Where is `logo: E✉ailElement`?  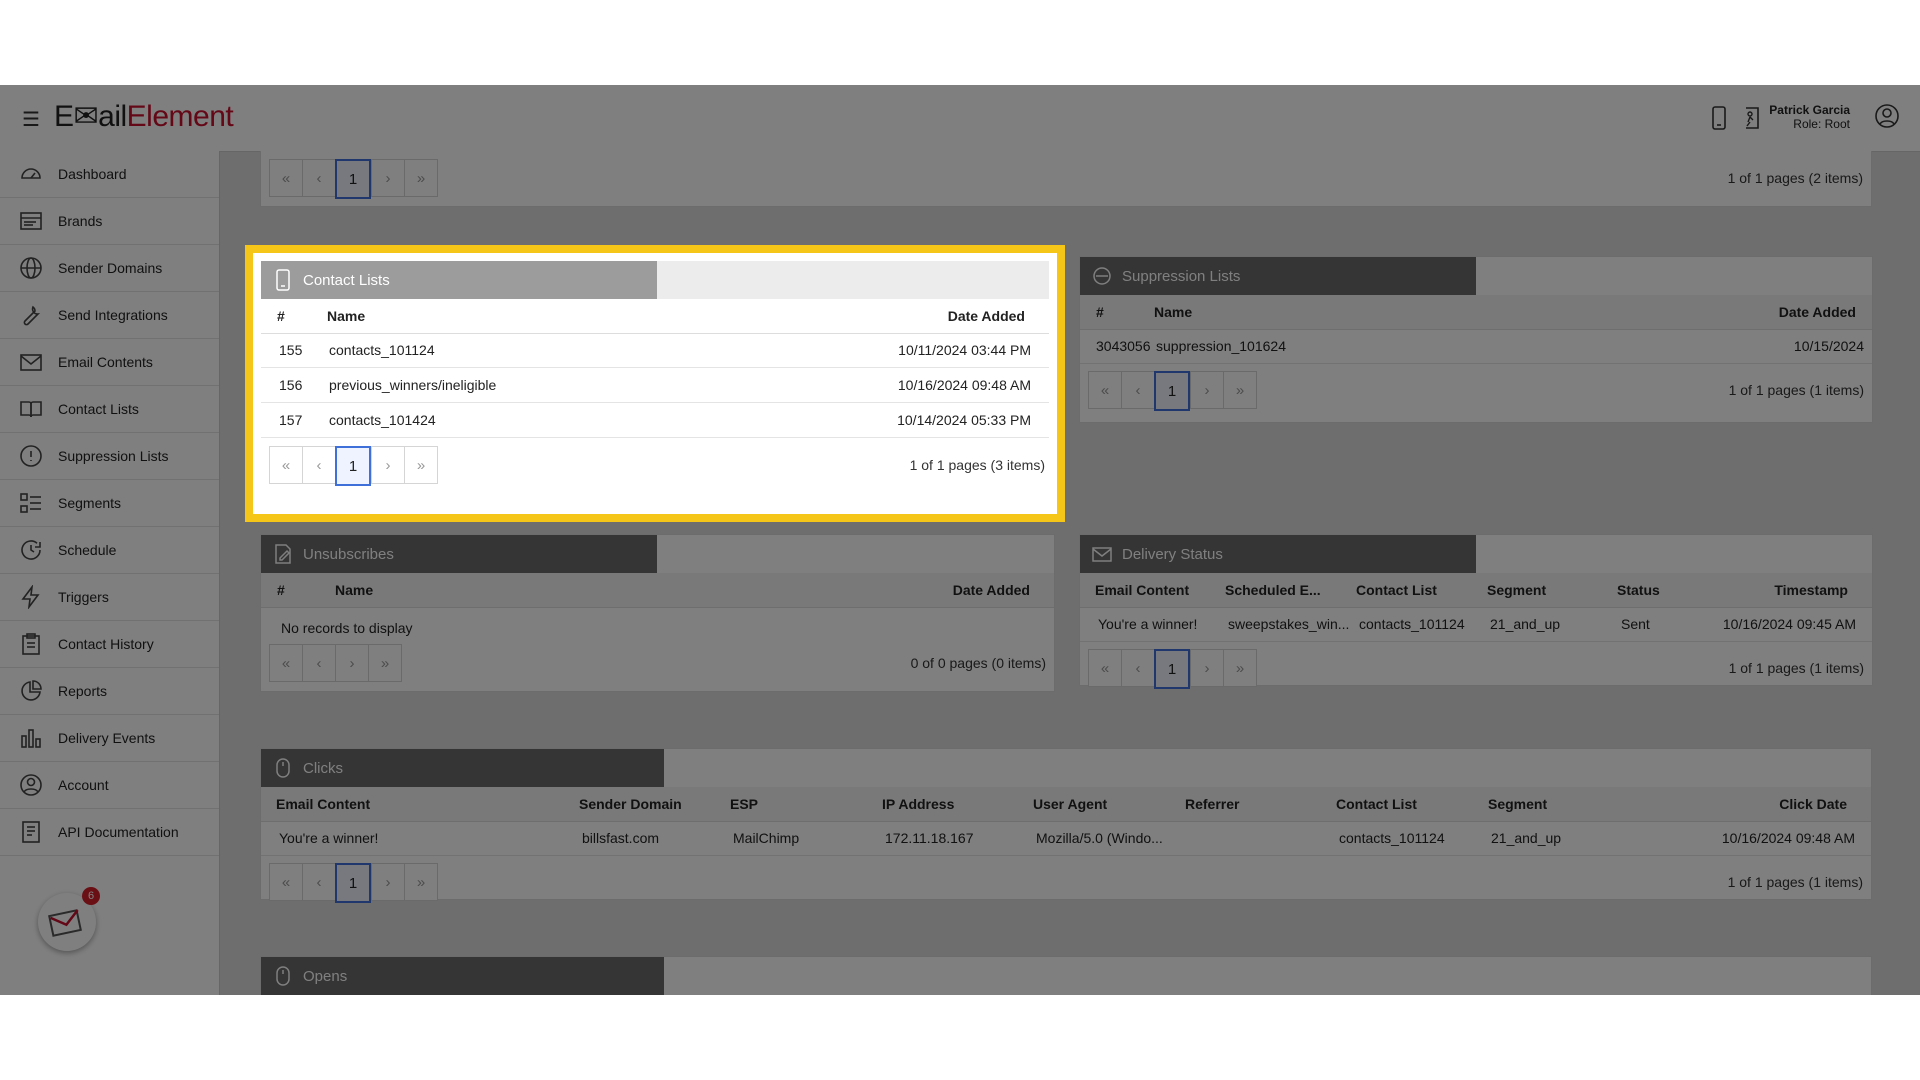
logo: E✉ailElement is located at coordinates (144, 116).